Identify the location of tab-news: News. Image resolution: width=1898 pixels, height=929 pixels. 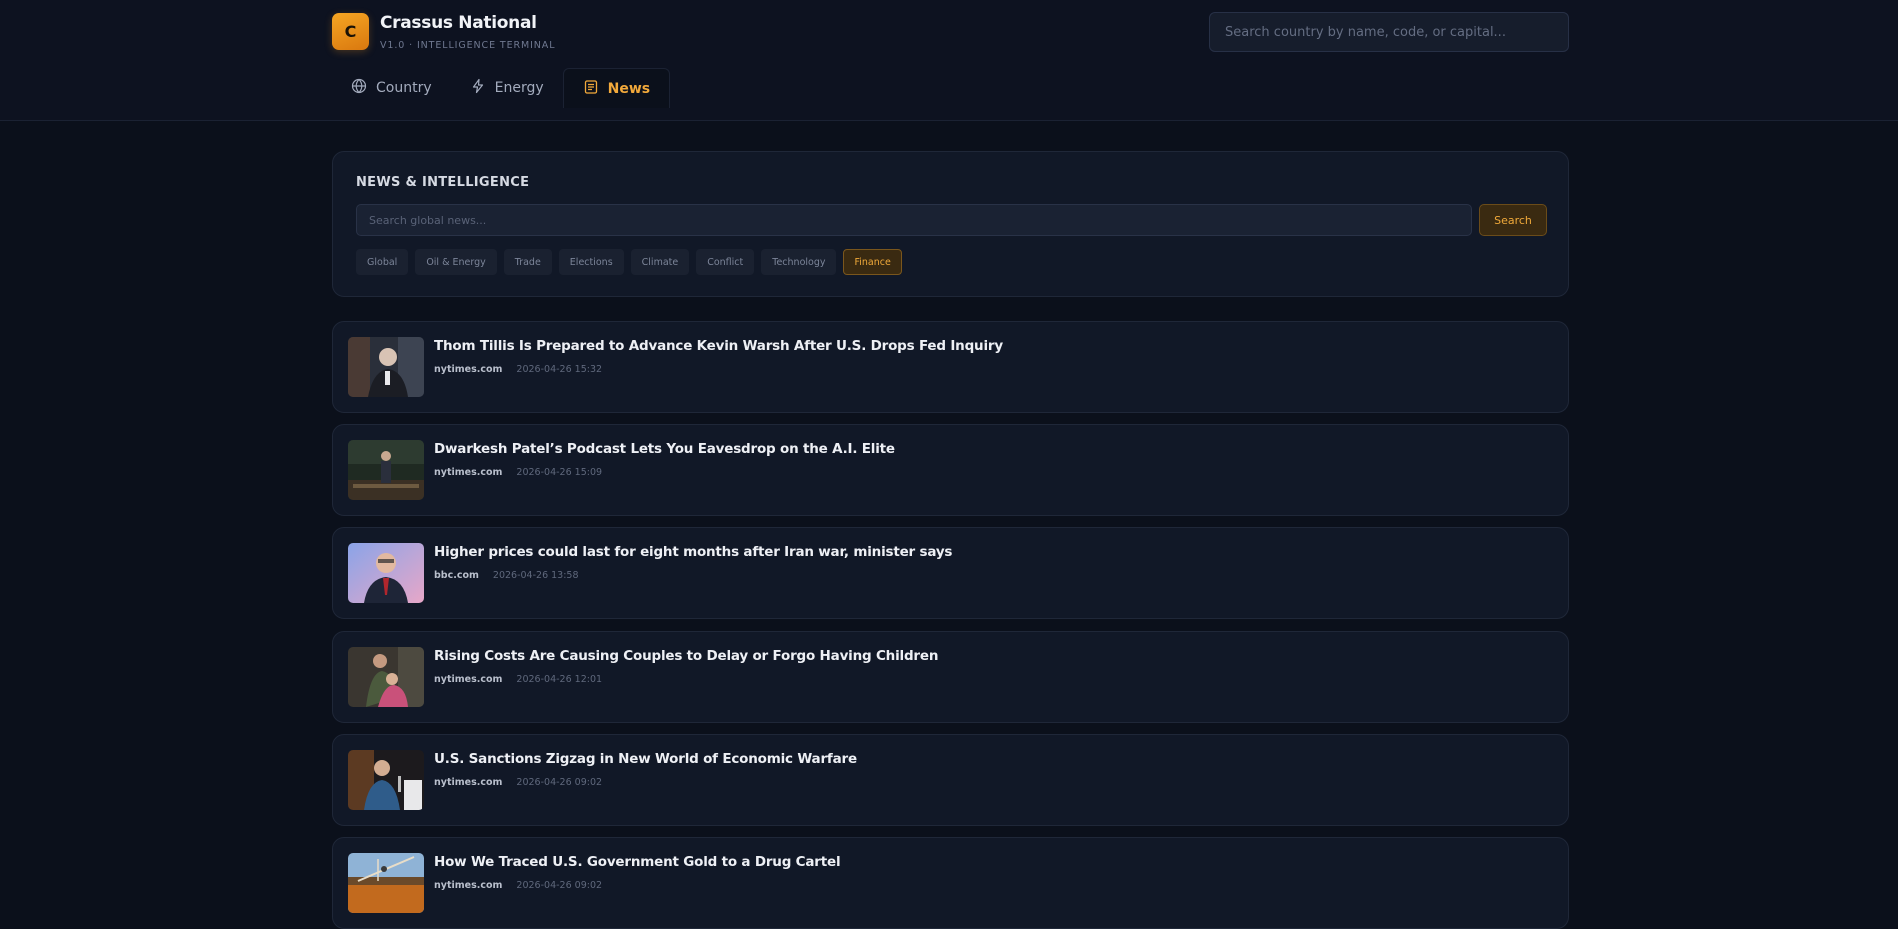
(616, 88).